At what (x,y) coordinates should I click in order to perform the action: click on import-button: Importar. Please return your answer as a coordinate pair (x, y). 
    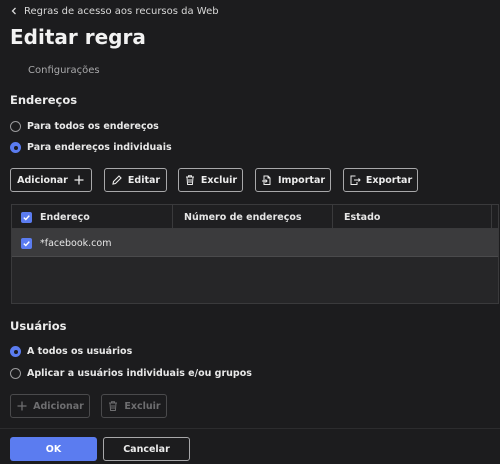
    Looking at the image, I should click on (293, 180).